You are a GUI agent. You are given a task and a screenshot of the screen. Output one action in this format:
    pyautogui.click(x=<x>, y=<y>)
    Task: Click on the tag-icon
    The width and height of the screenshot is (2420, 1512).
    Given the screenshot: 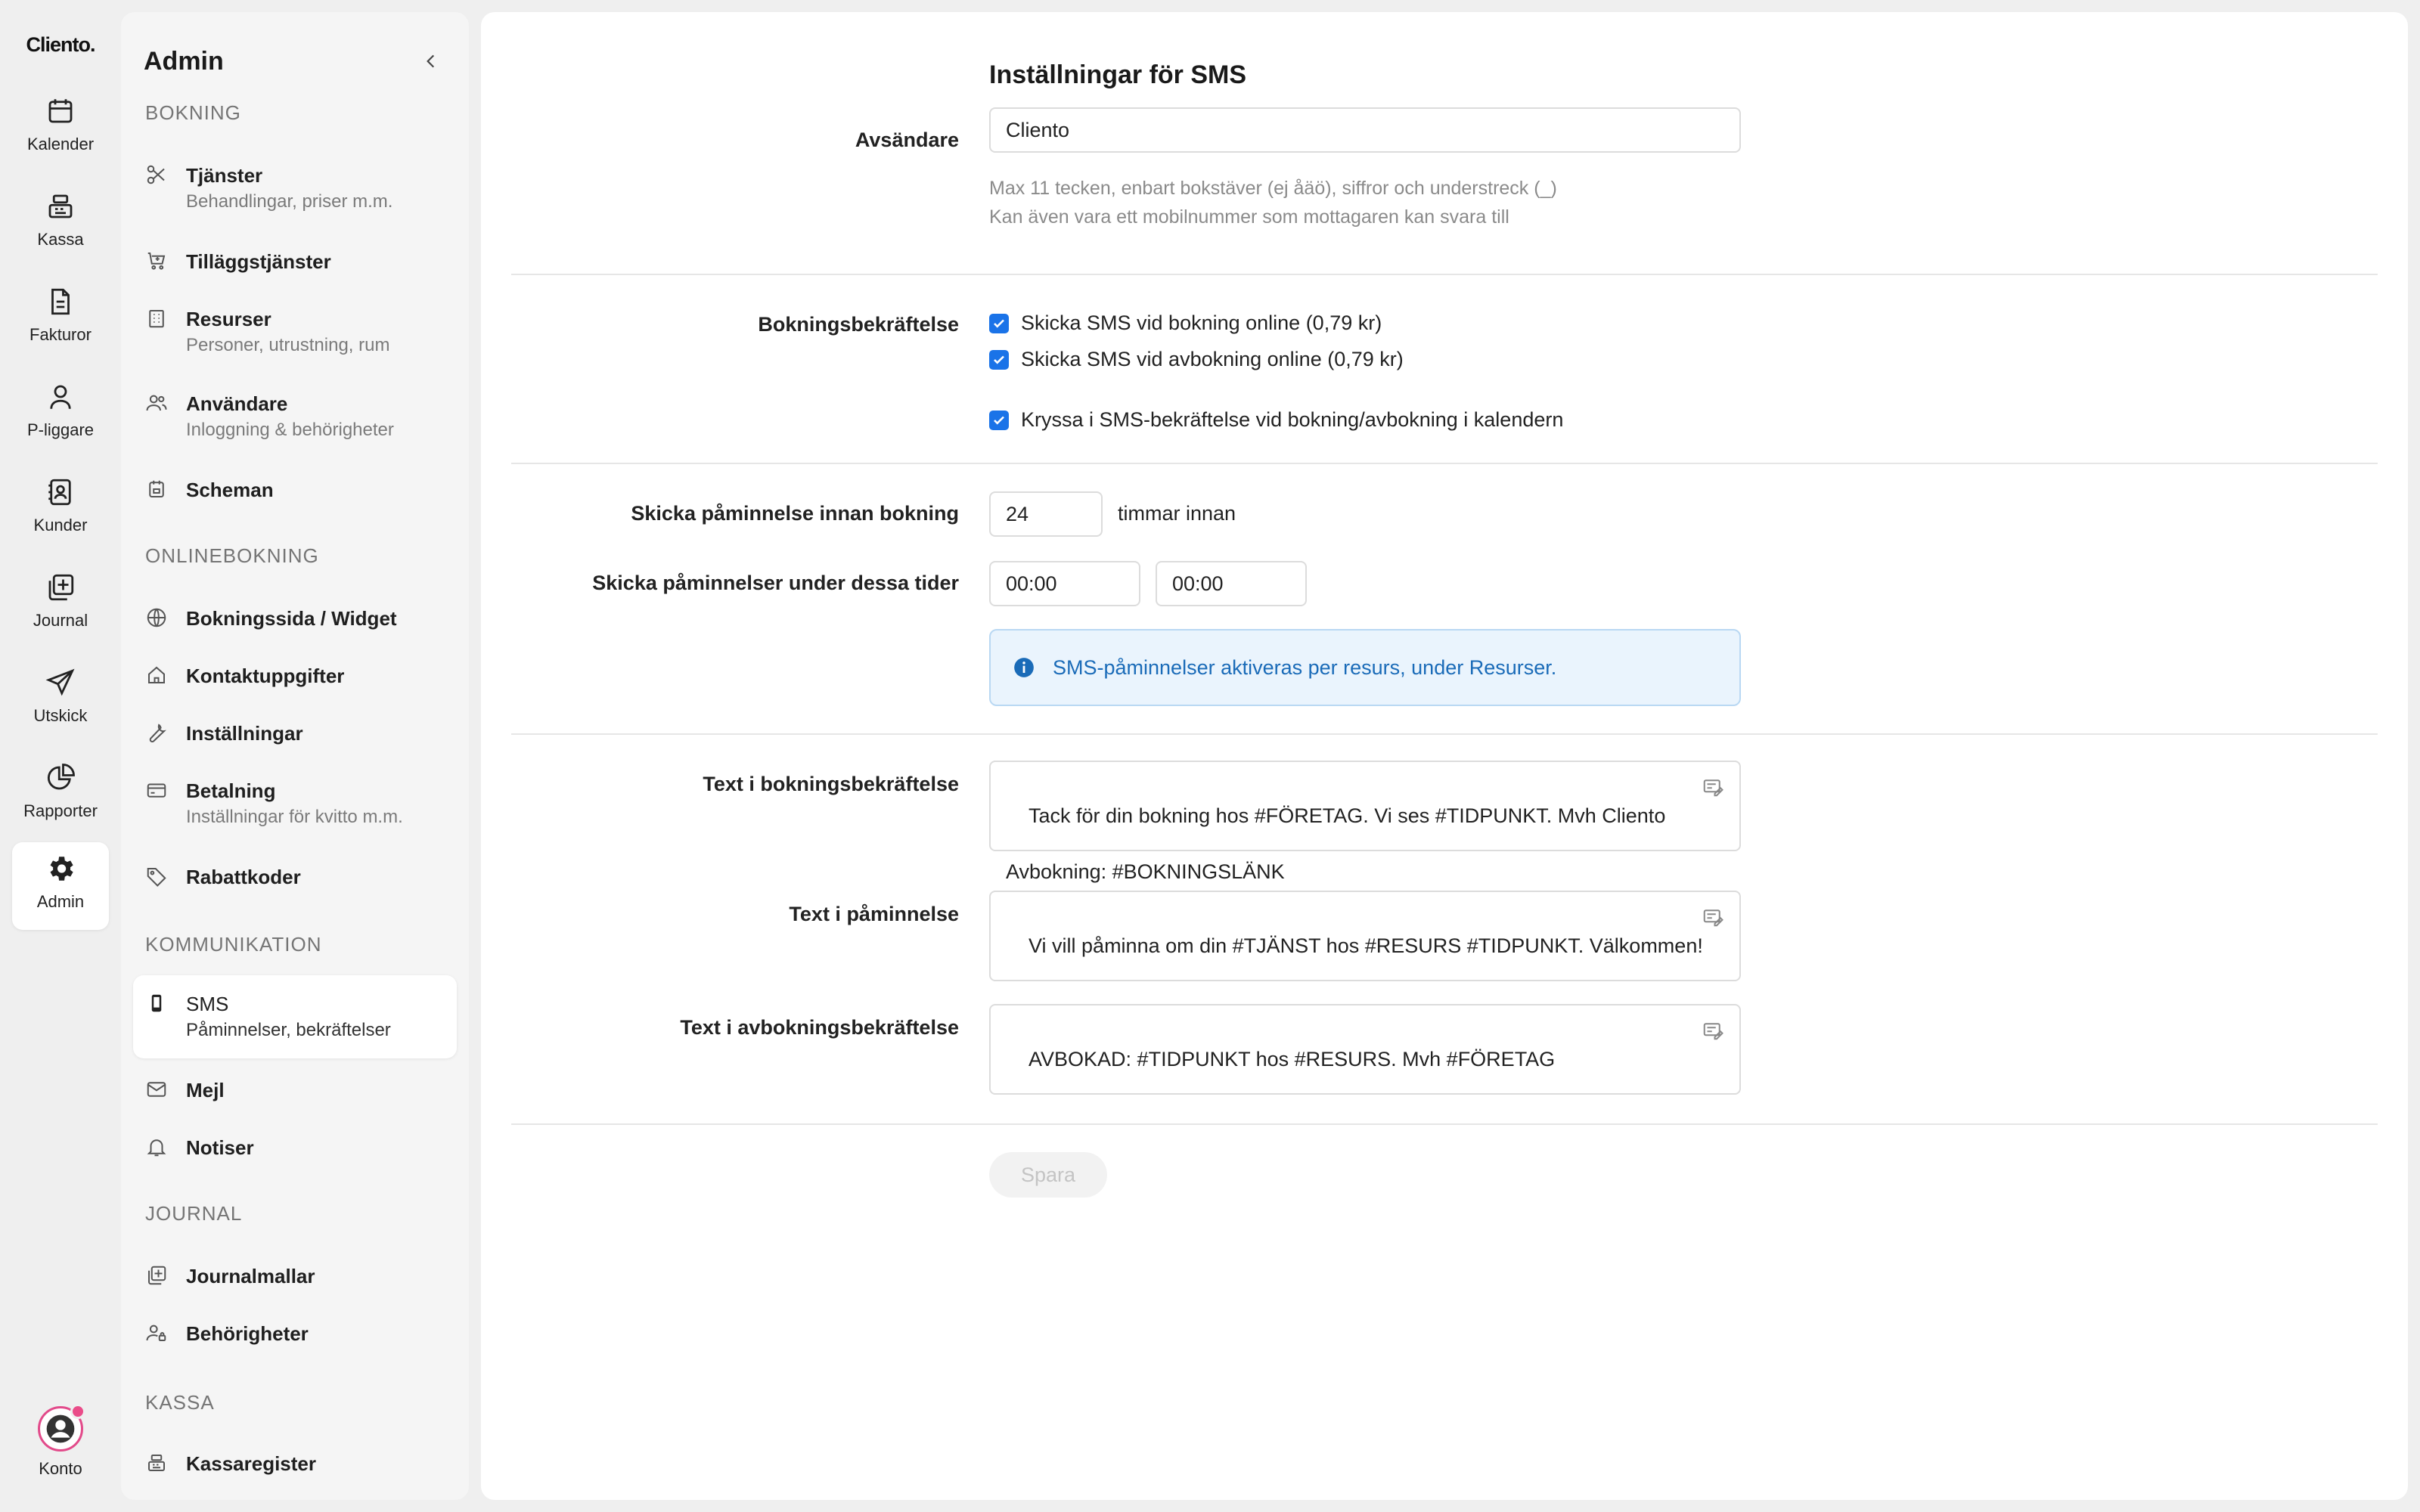 What is the action you would take?
    pyautogui.click(x=158, y=878)
    